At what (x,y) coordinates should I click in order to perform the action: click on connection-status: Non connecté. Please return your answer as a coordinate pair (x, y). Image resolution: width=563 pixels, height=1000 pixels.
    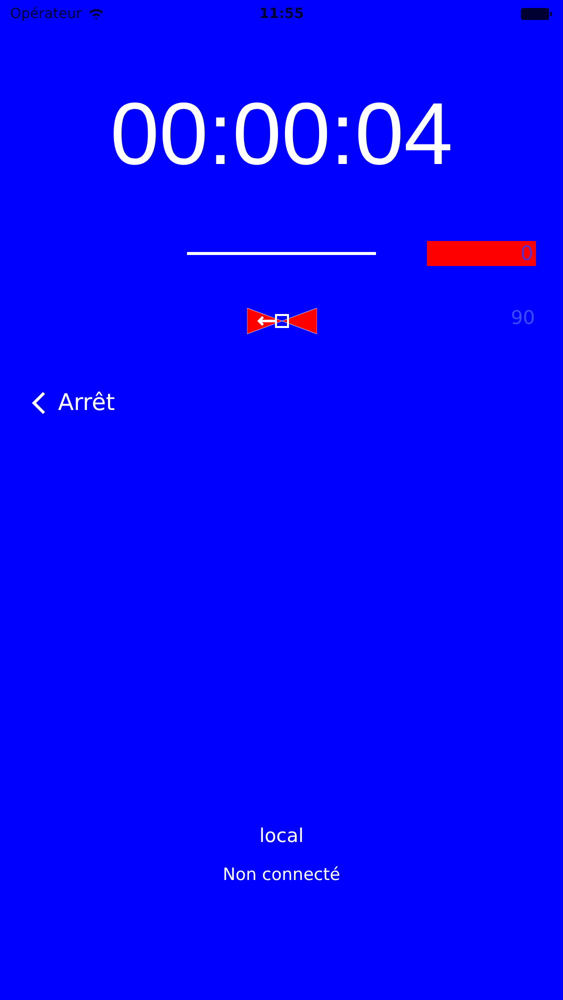
    Looking at the image, I should click on (281, 875).